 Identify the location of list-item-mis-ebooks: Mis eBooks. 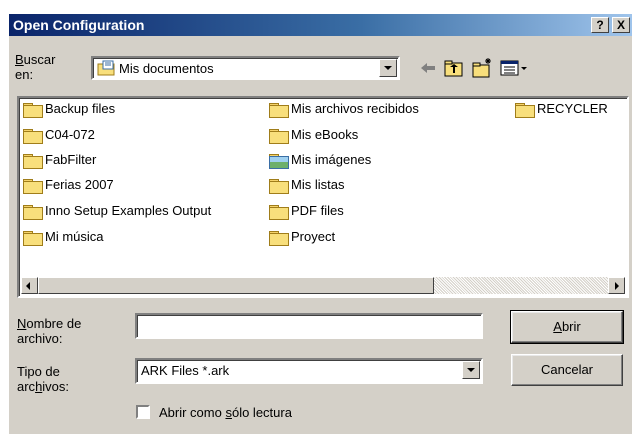
(313, 135).